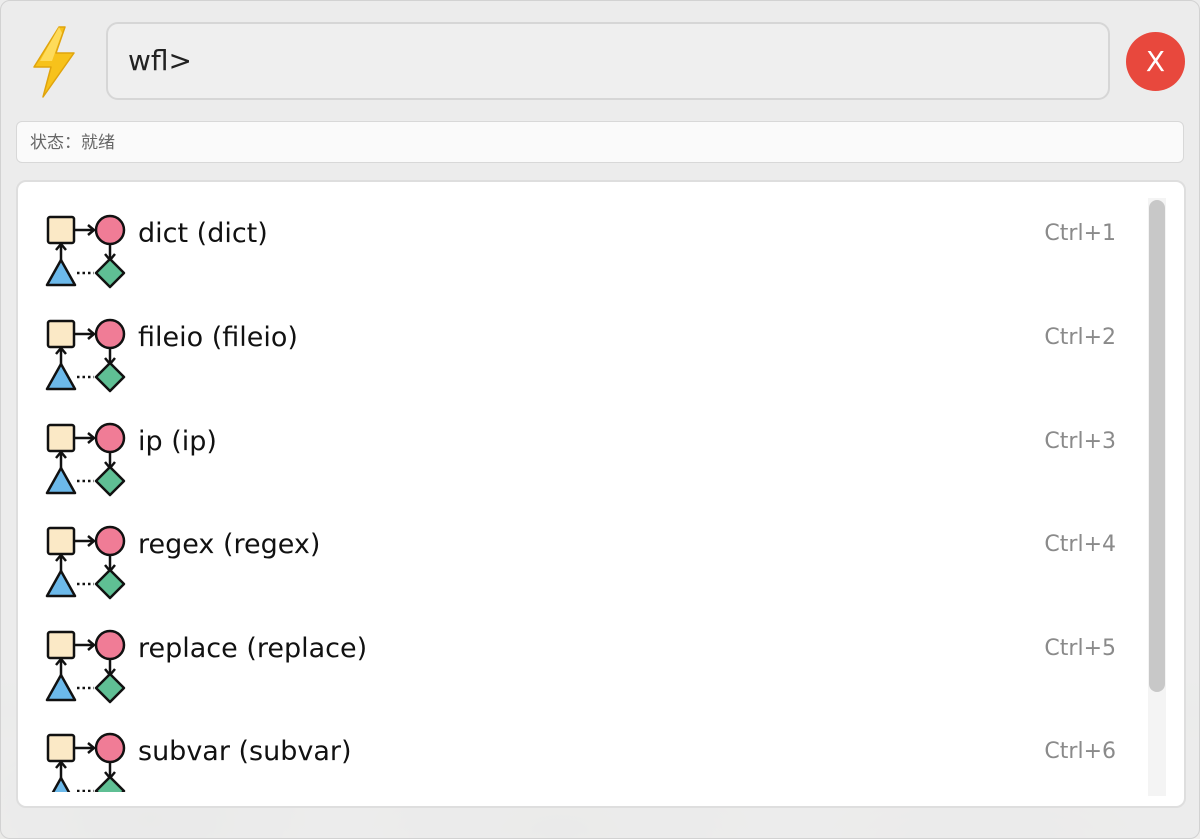 This screenshot has width=1200, height=839. Describe the element at coordinates (583, 339) in the screenshot. I see `list-item: fileio (fileio) Ctrl+2` at that location.